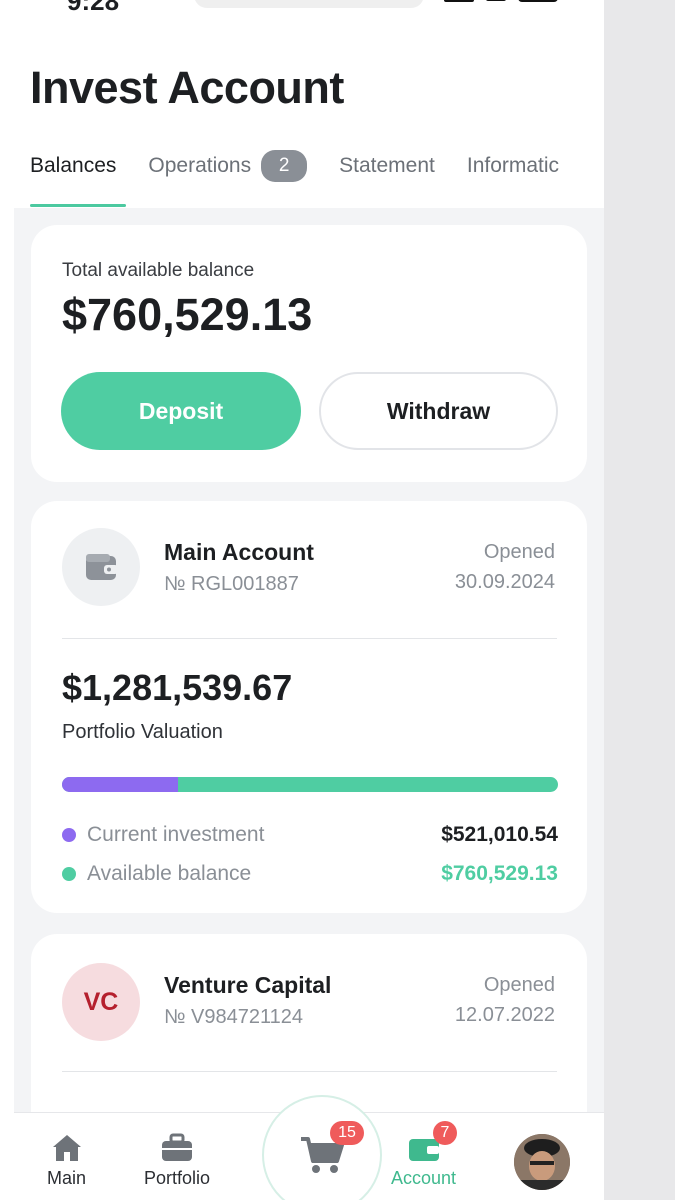 This screenshot has height=1200, width=675. Describe the element at coordinates (496, 0) in the screenshot. I see `wifi-icon` at that location.